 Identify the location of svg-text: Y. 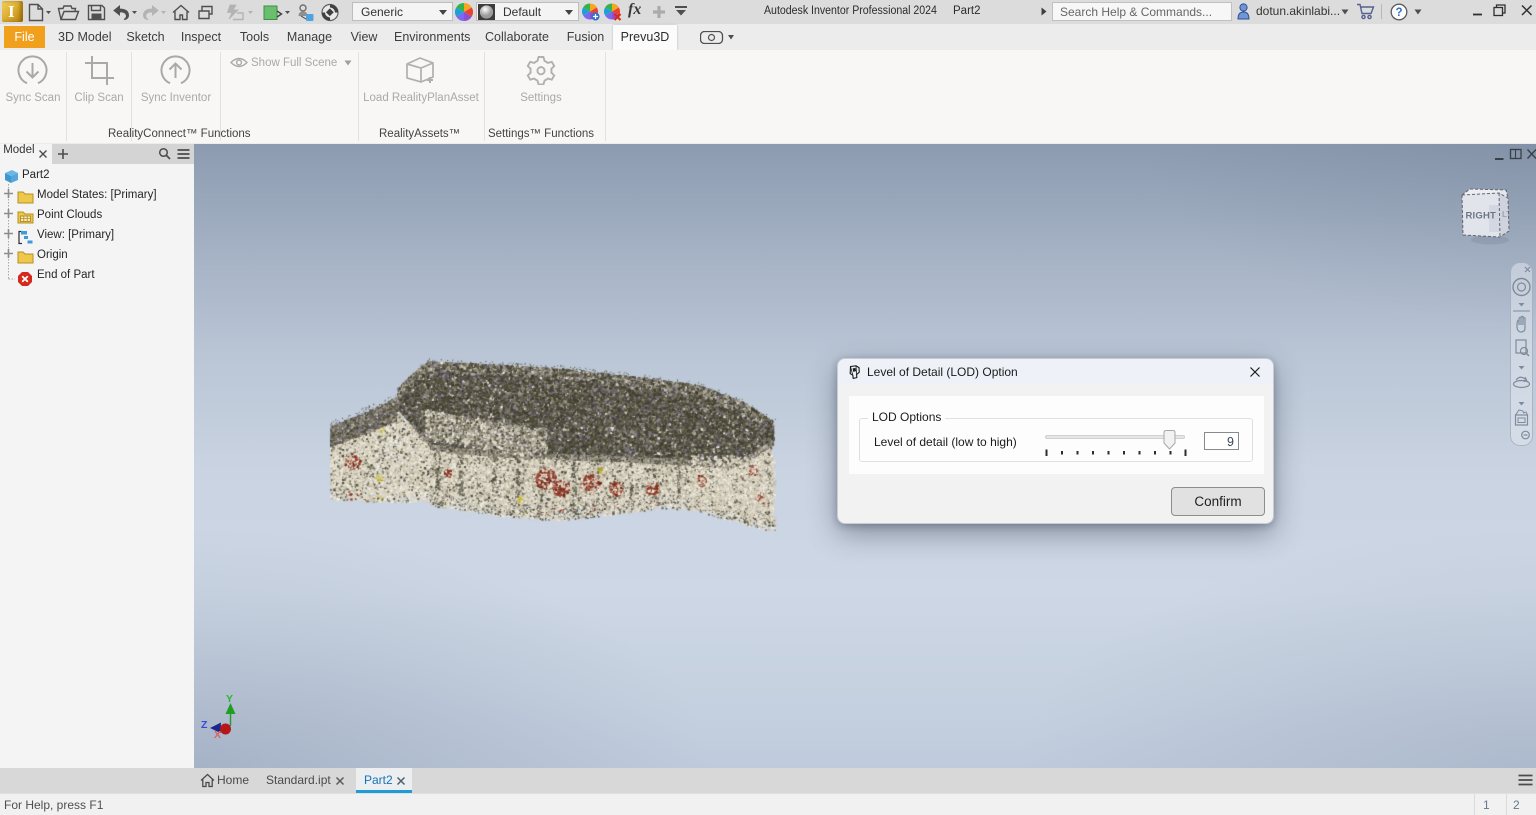
(229, 699).